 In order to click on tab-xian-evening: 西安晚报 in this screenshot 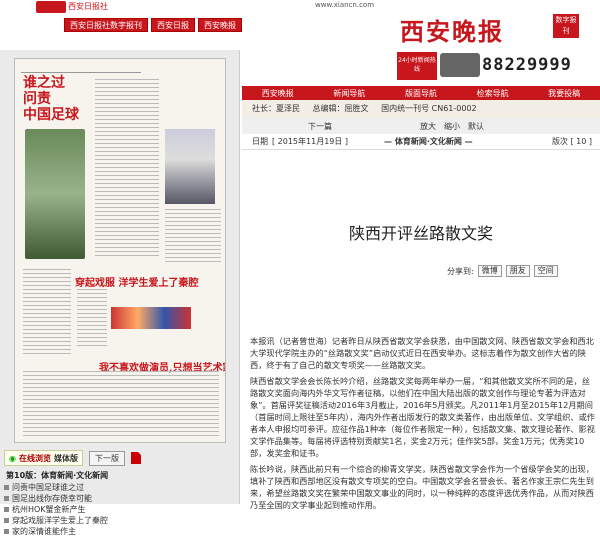, I will do `click(220, 25)`.